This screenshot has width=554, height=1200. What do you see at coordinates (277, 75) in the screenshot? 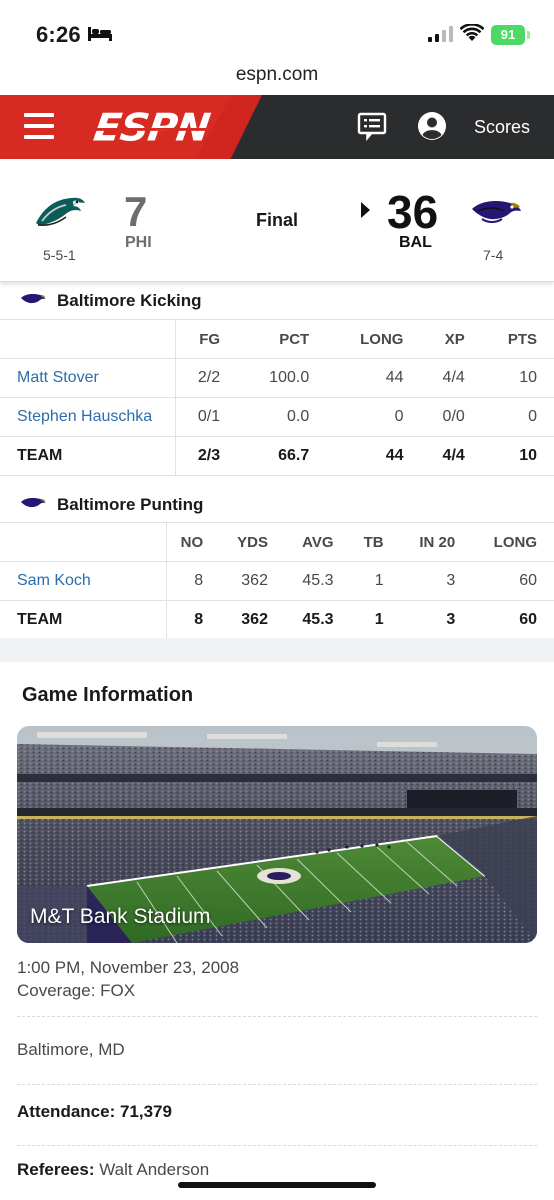
I see `browser-url: espn.com` at bounding box center [277, 75].